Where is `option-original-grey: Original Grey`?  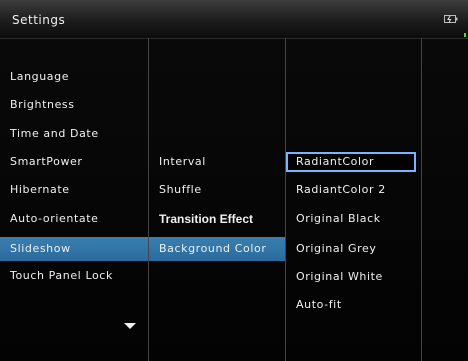 option-original-grey: Original Grey is located at coordinates (357, 249).